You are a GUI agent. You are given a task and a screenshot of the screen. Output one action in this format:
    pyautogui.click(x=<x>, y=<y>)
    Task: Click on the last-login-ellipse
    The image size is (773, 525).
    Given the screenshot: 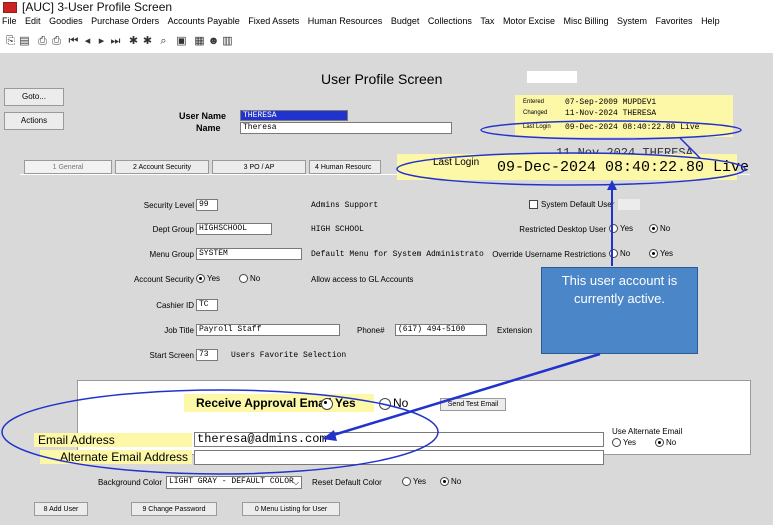 What is the action you would take?
    pyautogui.click(x=611, y=130)
    